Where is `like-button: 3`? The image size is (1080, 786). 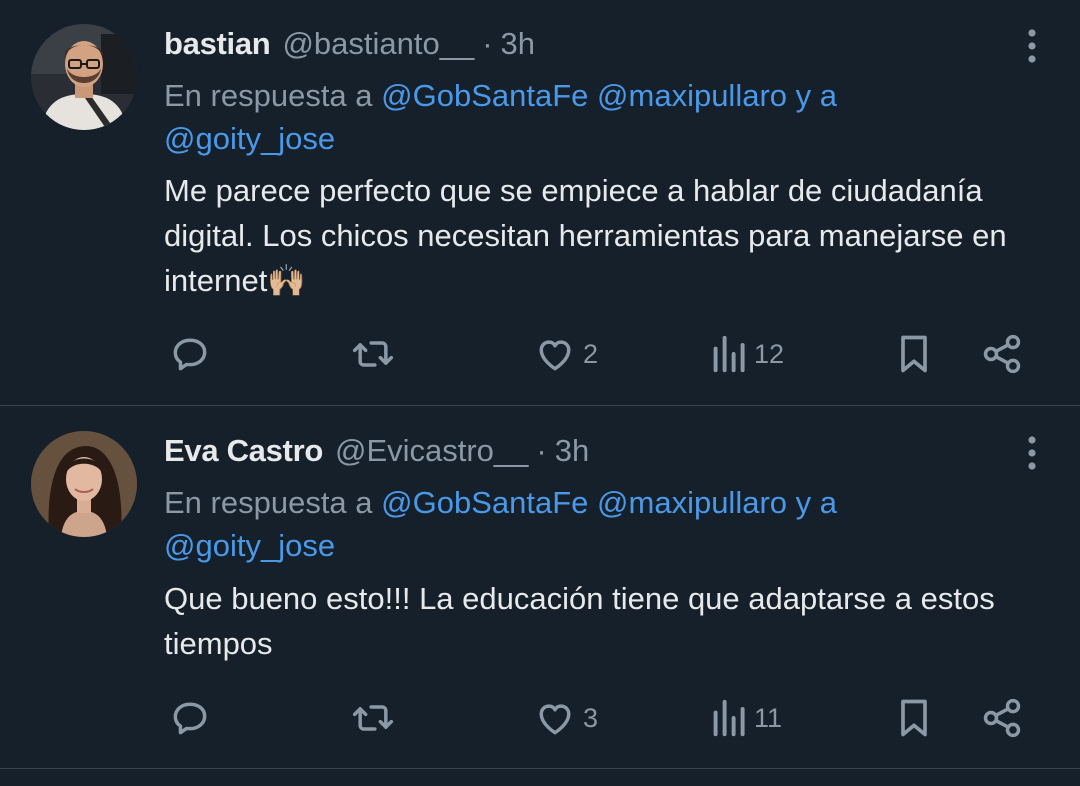
like-button: 3 is located at coordinates (565, 718).